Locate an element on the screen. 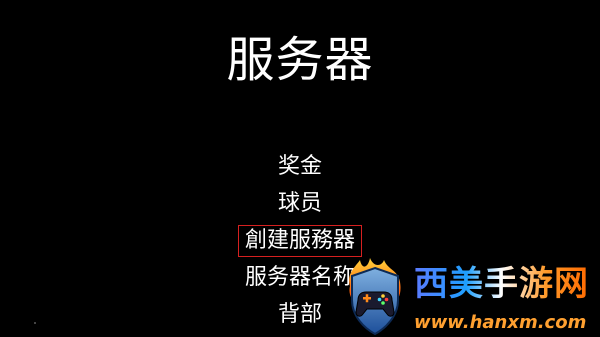 The width and height of the screenshot is (600, 337). site-watermark: 西美手游网 www.hanxm.com is located at coordinates (470, 296).